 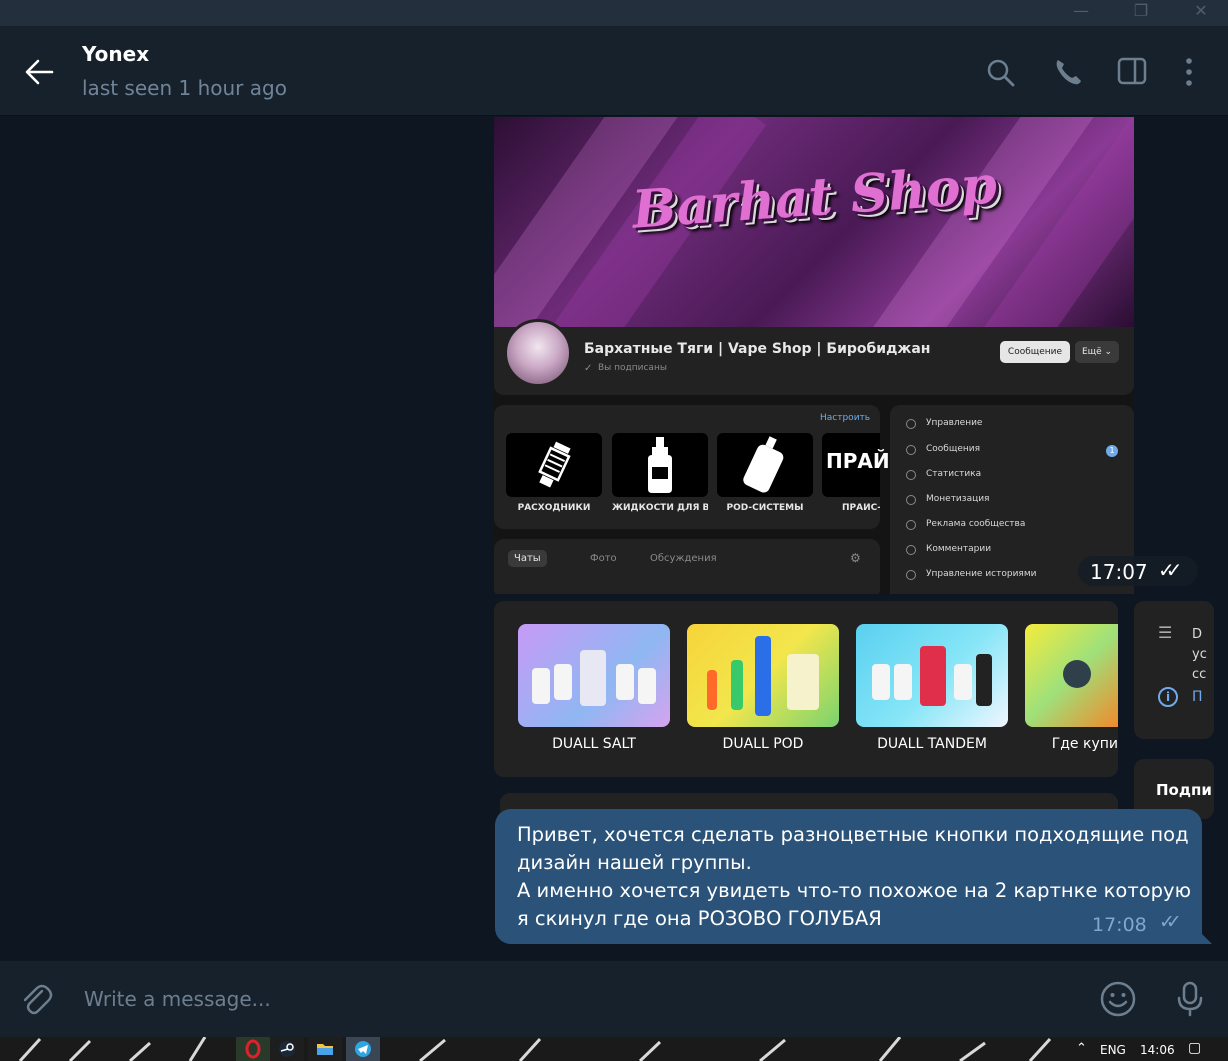 I want to click on product-card-label: Где купи, so click(x=1084, y=744).